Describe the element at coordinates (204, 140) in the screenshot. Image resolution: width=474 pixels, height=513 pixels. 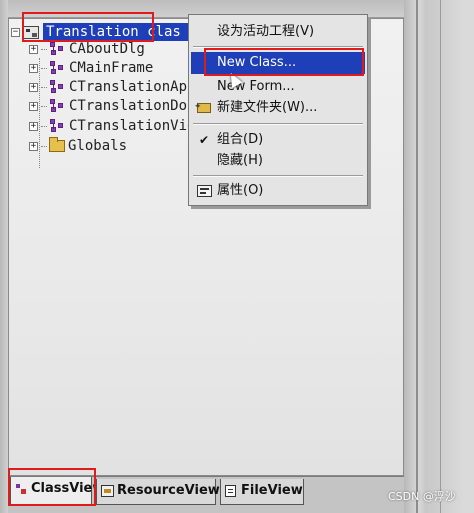
I see `check-icon: ✔` at that location.